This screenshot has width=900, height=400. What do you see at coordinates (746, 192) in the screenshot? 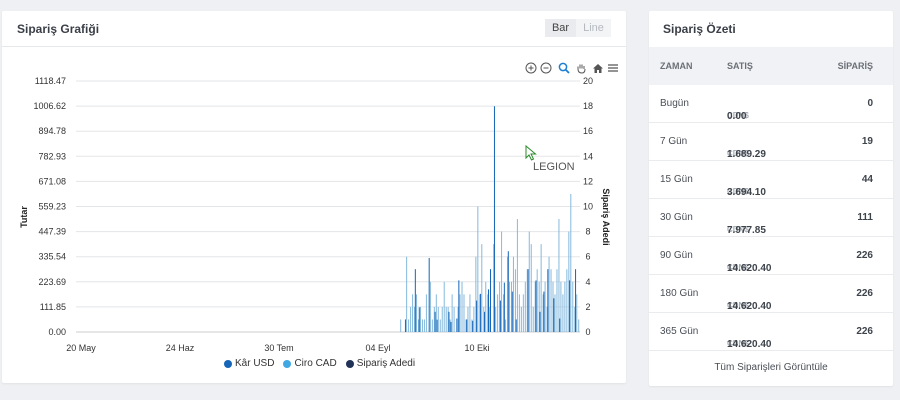
I see `row-satis-value: 3.694.10` at bounding box center [746, 192].